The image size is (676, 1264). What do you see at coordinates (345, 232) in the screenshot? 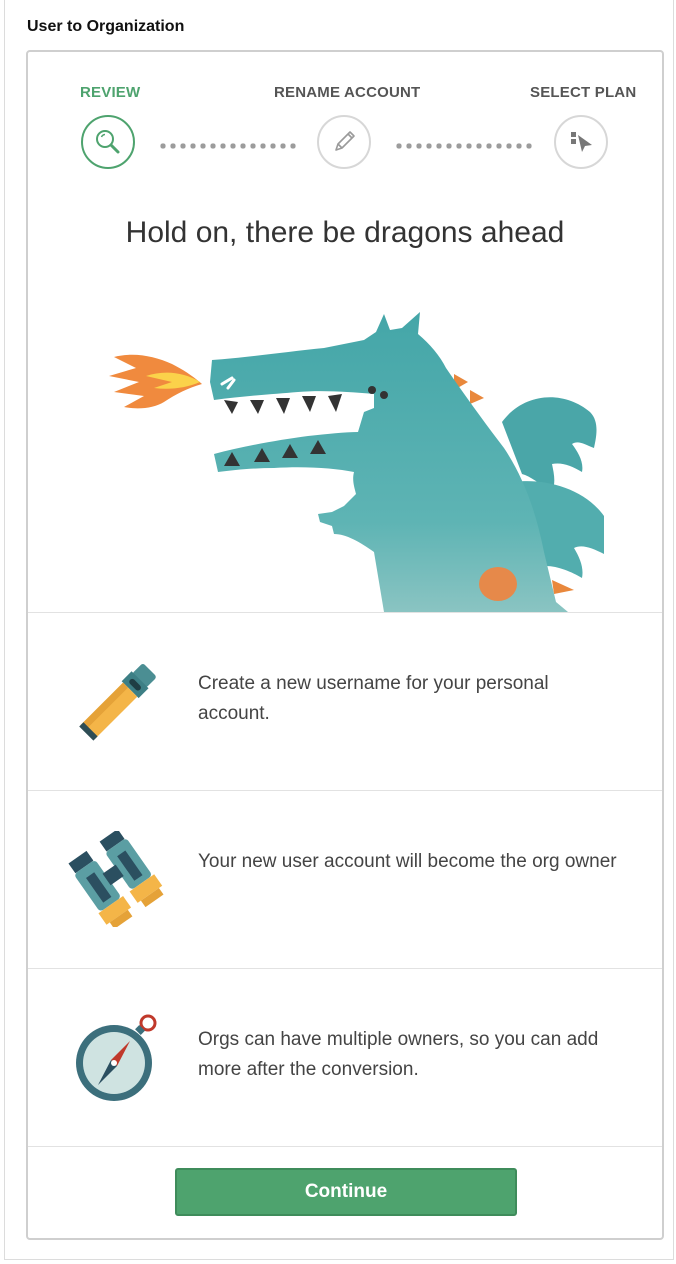
I see `hero-title: Hold on, there be dragons ahead` at bounding box center [345, 232].